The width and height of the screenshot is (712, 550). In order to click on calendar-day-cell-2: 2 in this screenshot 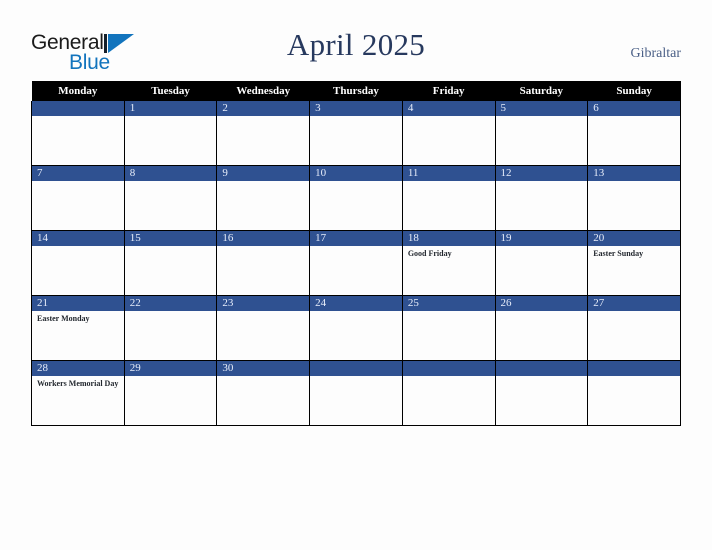, I will do `click(263, 133)`.